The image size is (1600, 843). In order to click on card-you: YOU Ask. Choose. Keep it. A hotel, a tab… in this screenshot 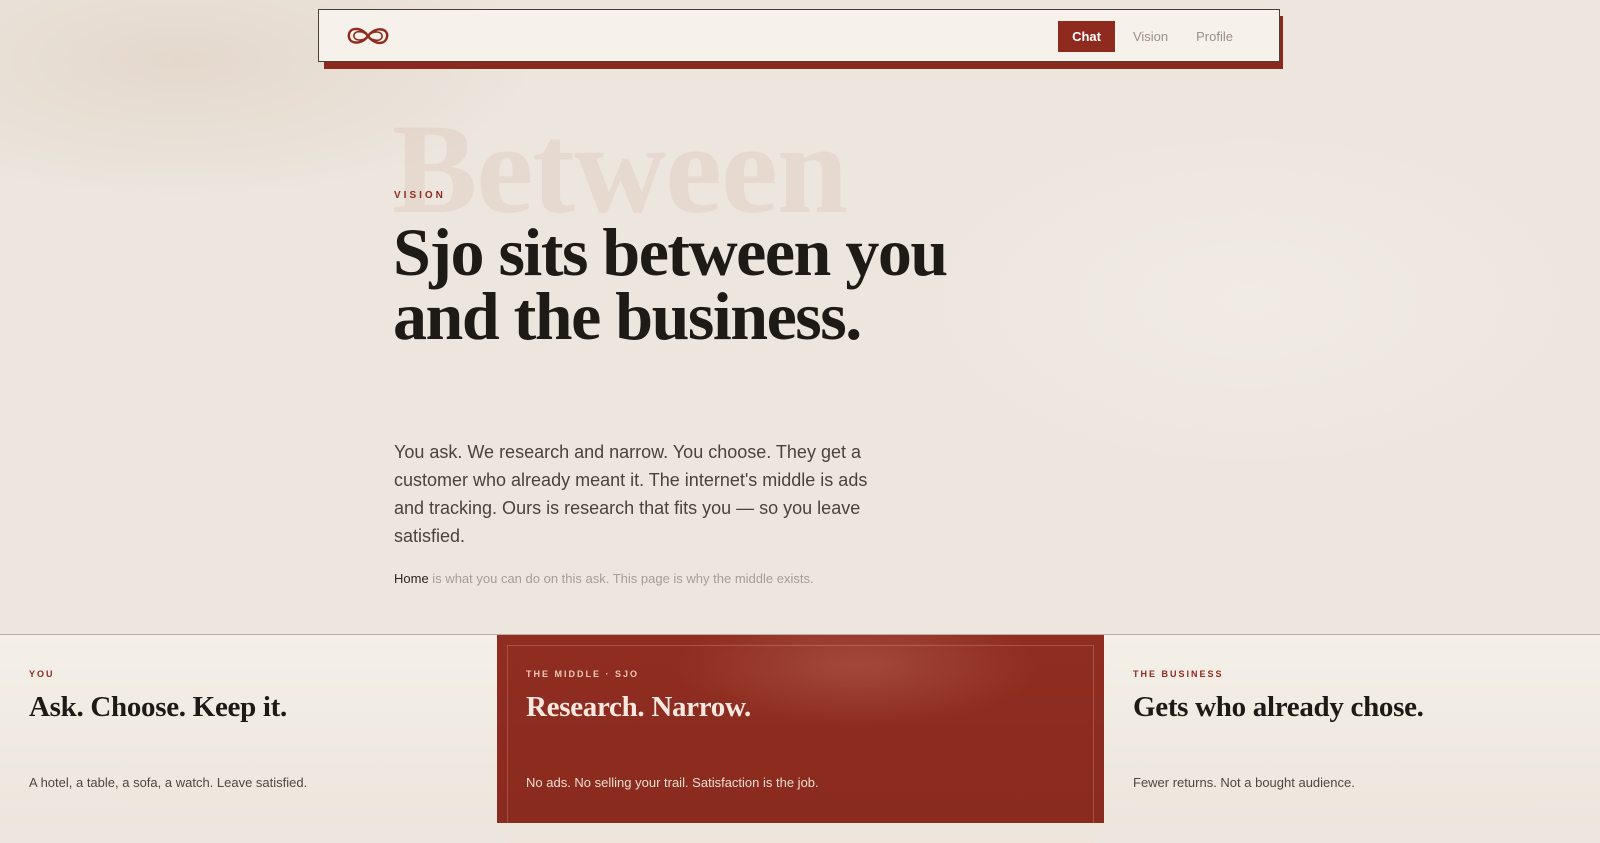, I will do `click(248, 729)`.